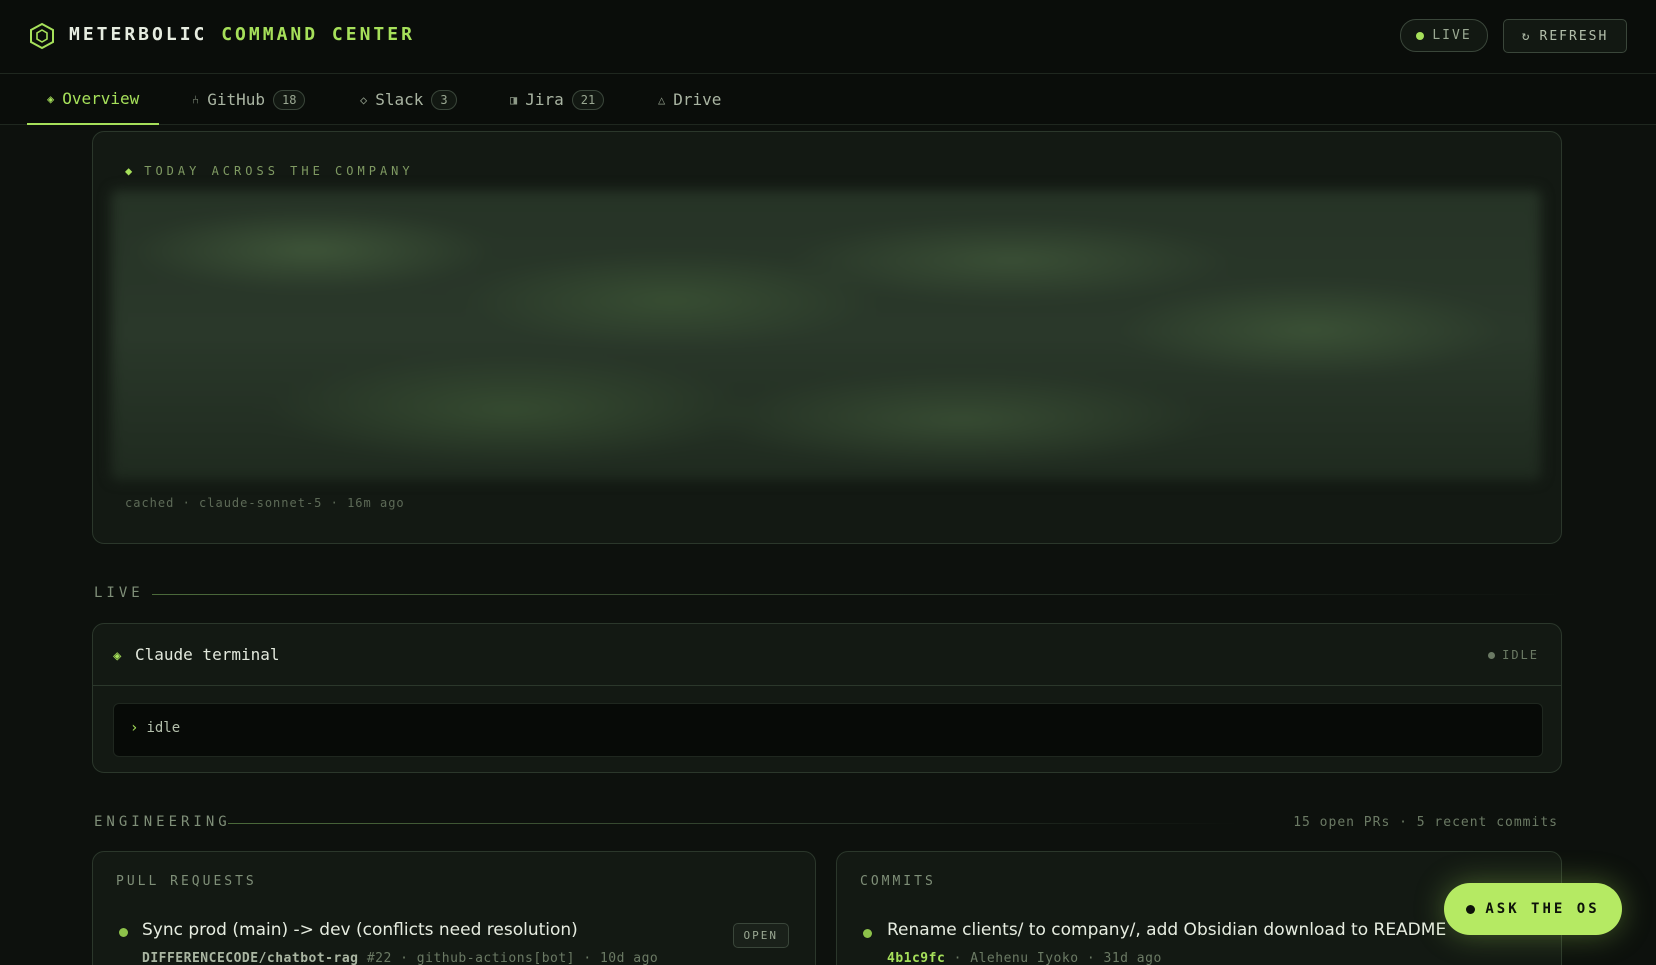 The height and width of the screenshot is (965, 1656). Describe the element at coordinates (1520, 655) in the screenshot. I see `status-label: IDLE` at that location.